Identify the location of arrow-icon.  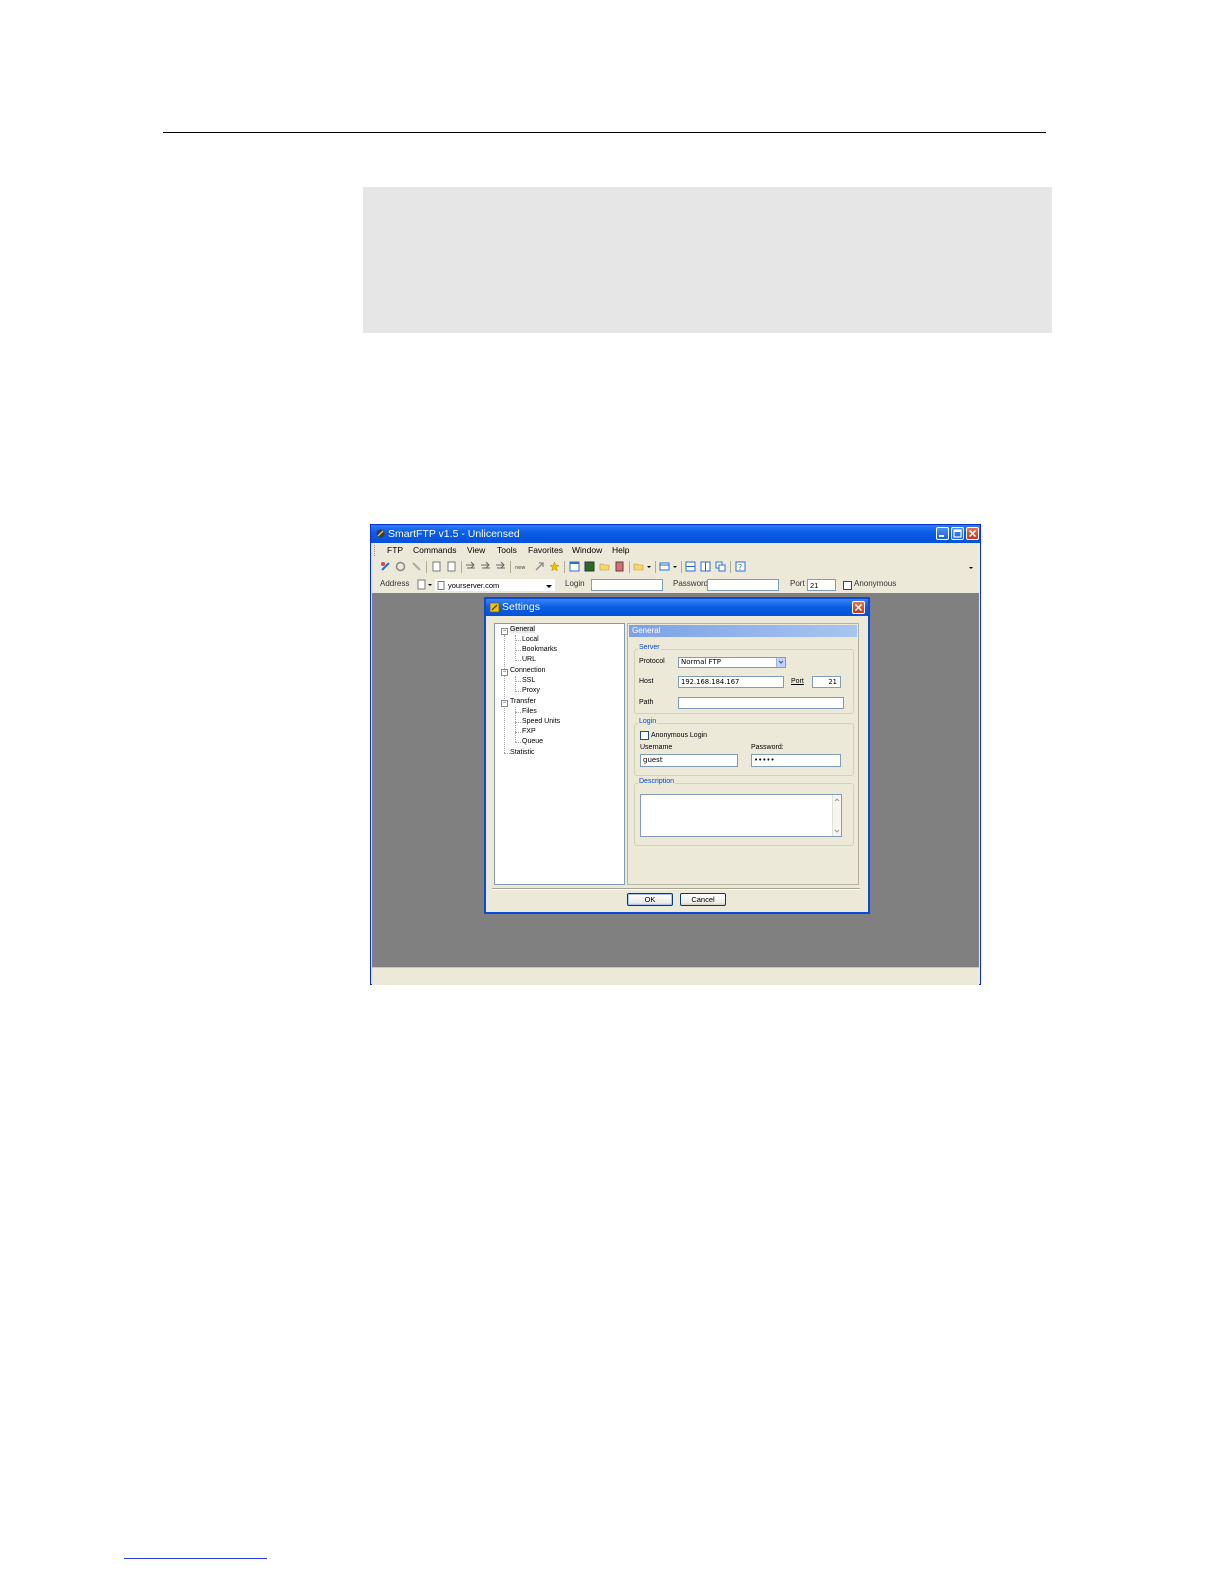
(539, 566).